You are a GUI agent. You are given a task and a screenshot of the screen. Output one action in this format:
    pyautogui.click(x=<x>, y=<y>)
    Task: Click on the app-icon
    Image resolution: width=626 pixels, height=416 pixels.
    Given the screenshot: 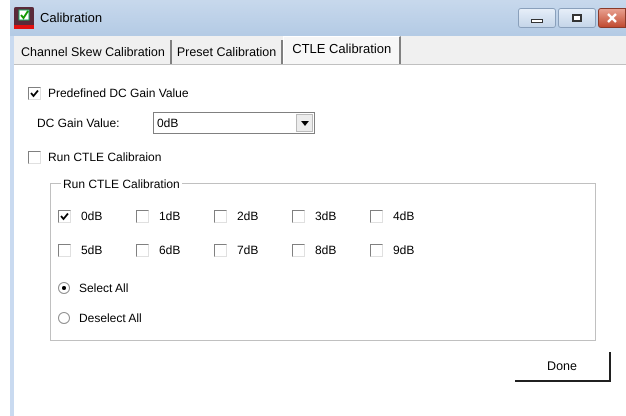 What is the action you would take?
    pyautogui.click(x=24, y=18)
    